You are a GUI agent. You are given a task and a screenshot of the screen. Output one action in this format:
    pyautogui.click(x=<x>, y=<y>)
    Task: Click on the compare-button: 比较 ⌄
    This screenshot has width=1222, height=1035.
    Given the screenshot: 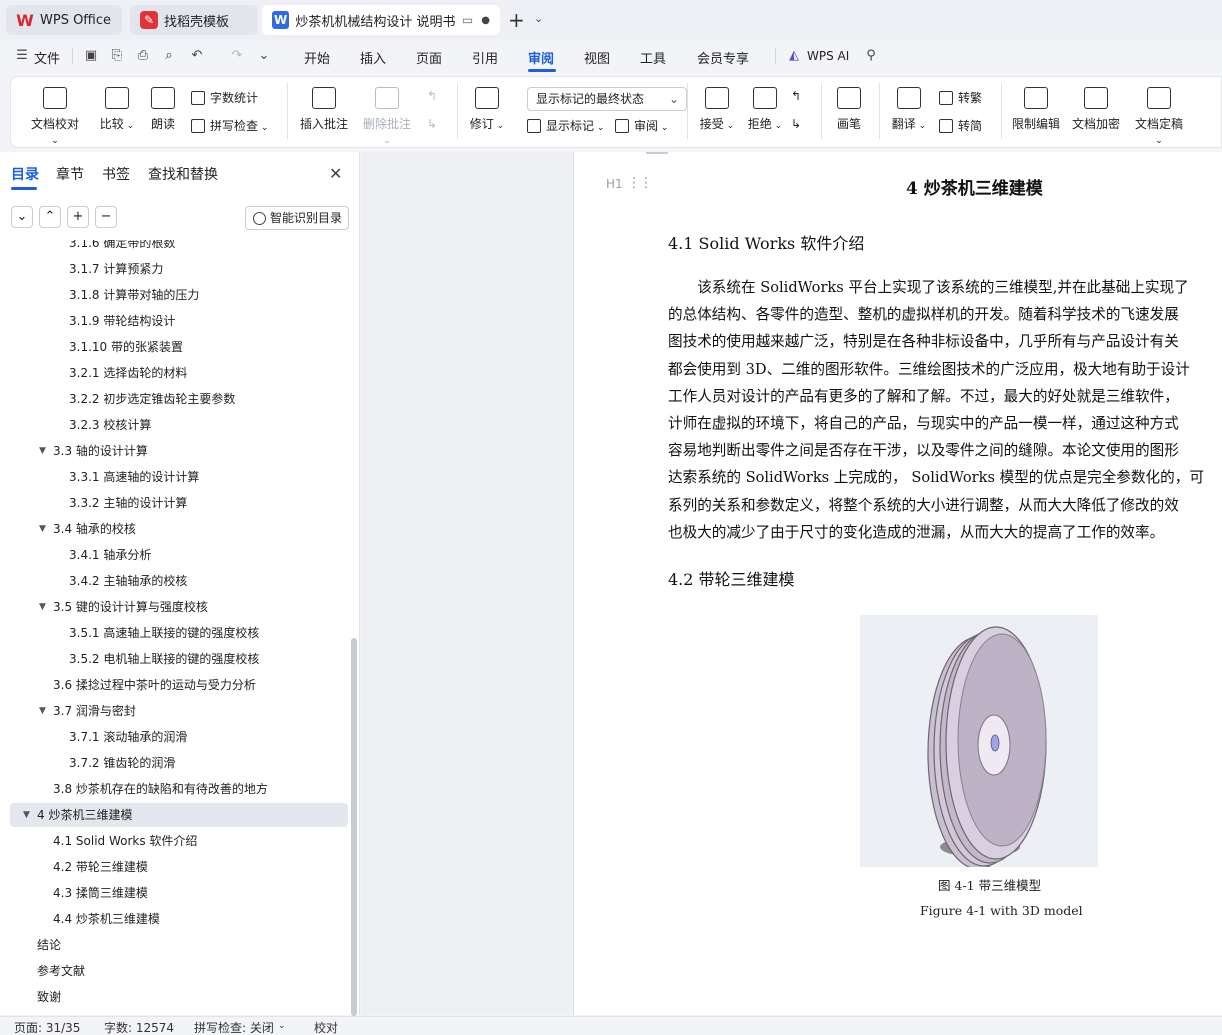 What is the action you would take?
    pyautogui.click(x=117, y=109)
    